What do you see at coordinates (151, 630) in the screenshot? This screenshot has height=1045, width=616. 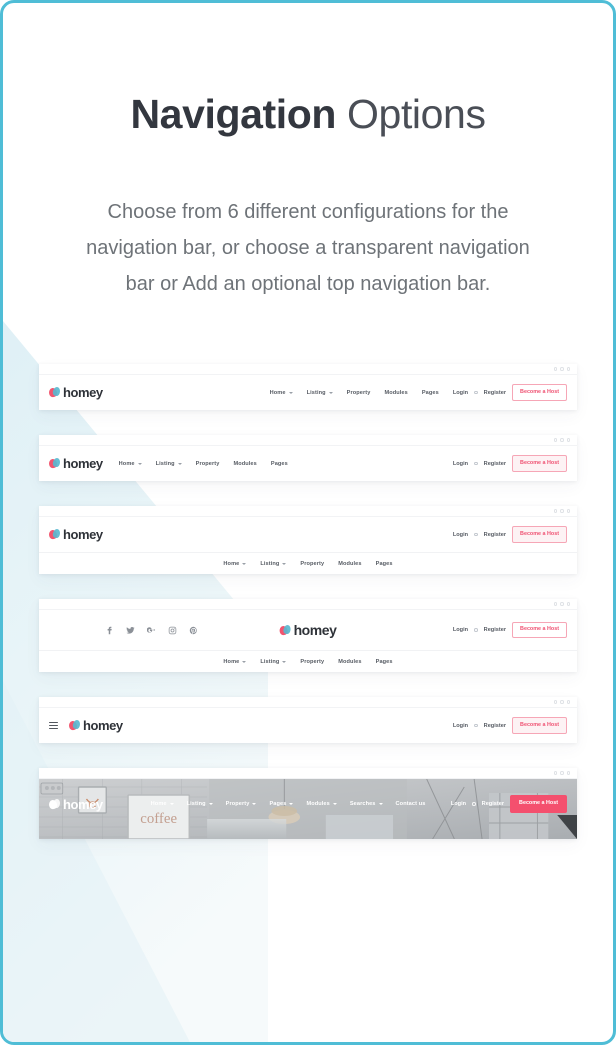 I see `google-plus-icon` at bounding box center [151, 630].